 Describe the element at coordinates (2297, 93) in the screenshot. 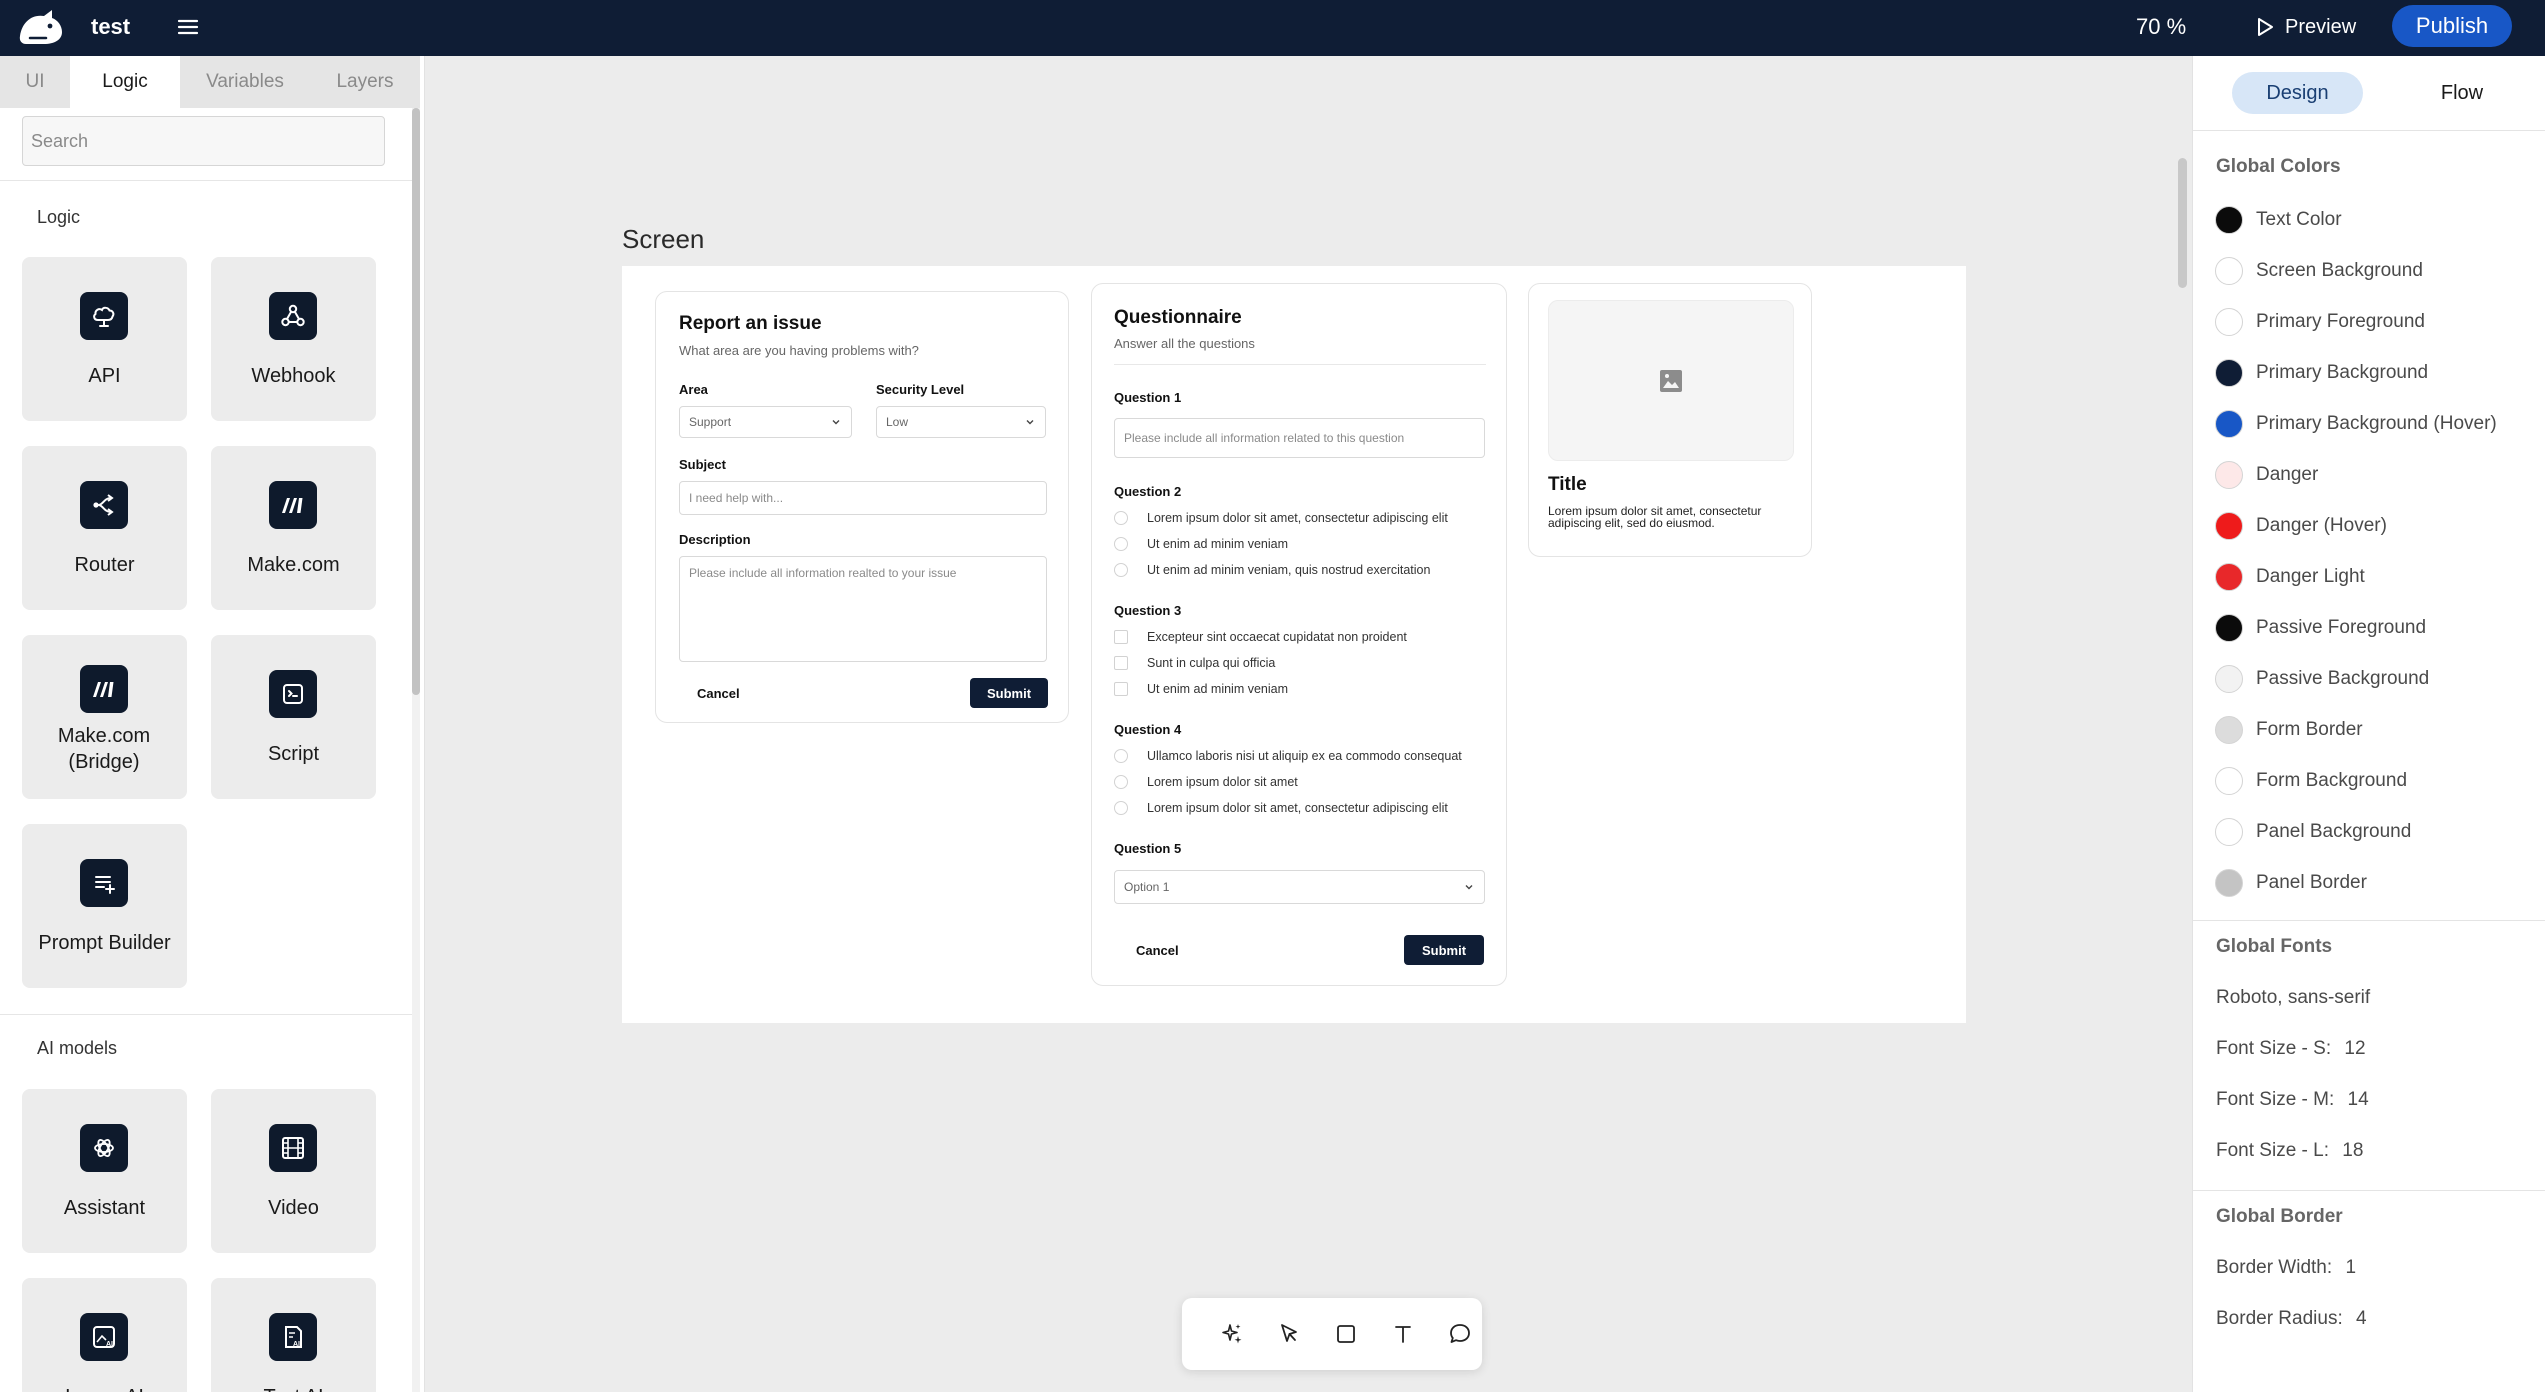

I see `tab-design: Design` at that location.